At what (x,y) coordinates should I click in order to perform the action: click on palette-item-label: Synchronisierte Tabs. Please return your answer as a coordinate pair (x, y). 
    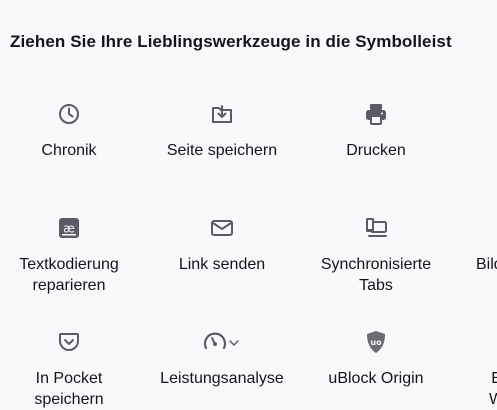
    Looking at the image, I should click on (376, 275).